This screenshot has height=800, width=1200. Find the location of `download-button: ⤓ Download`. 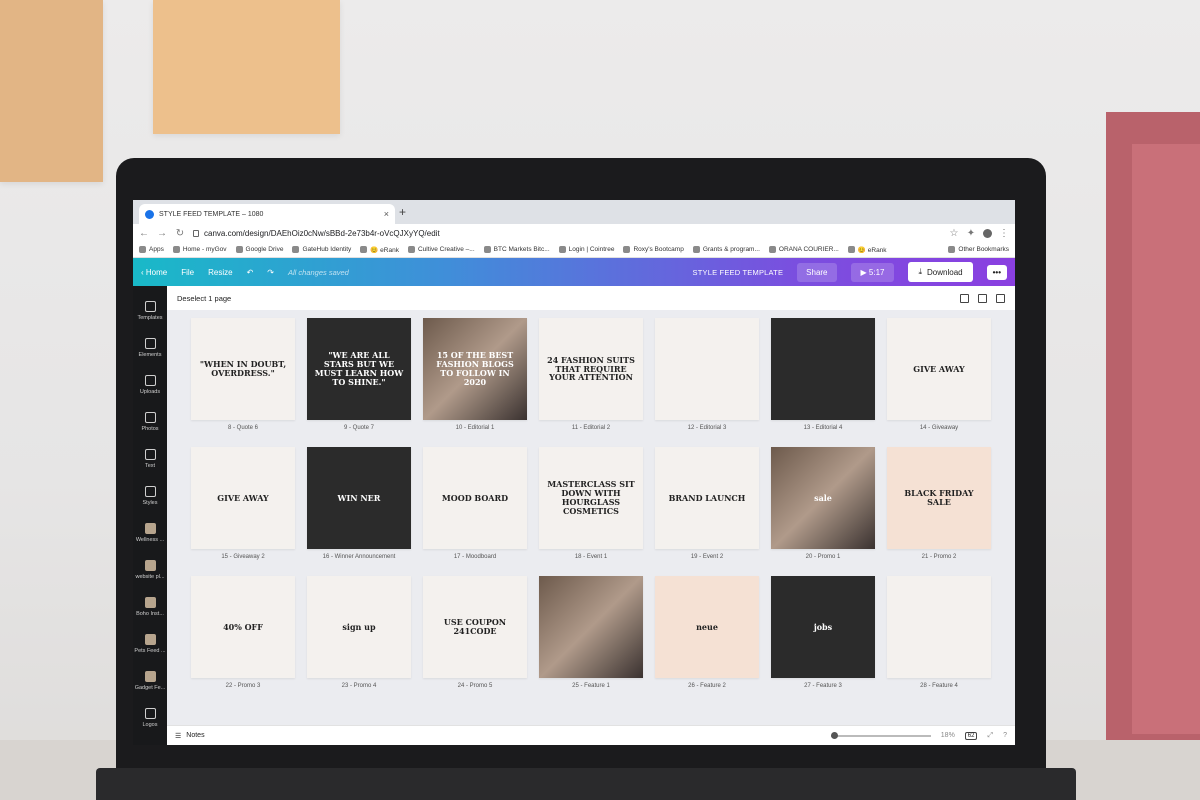

download-button: ⤓ Download is located at coordinates (940, 272).